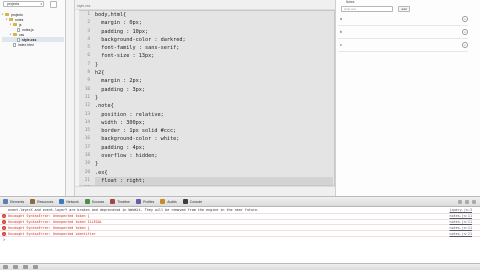 This screenshot has height=270, width=480. What do you see at coordinates (49, 216) in the screenshot?
I see `console-message-text: Uncaught SyntaxError: Unexpected token }` at bounding box center [49, 216].